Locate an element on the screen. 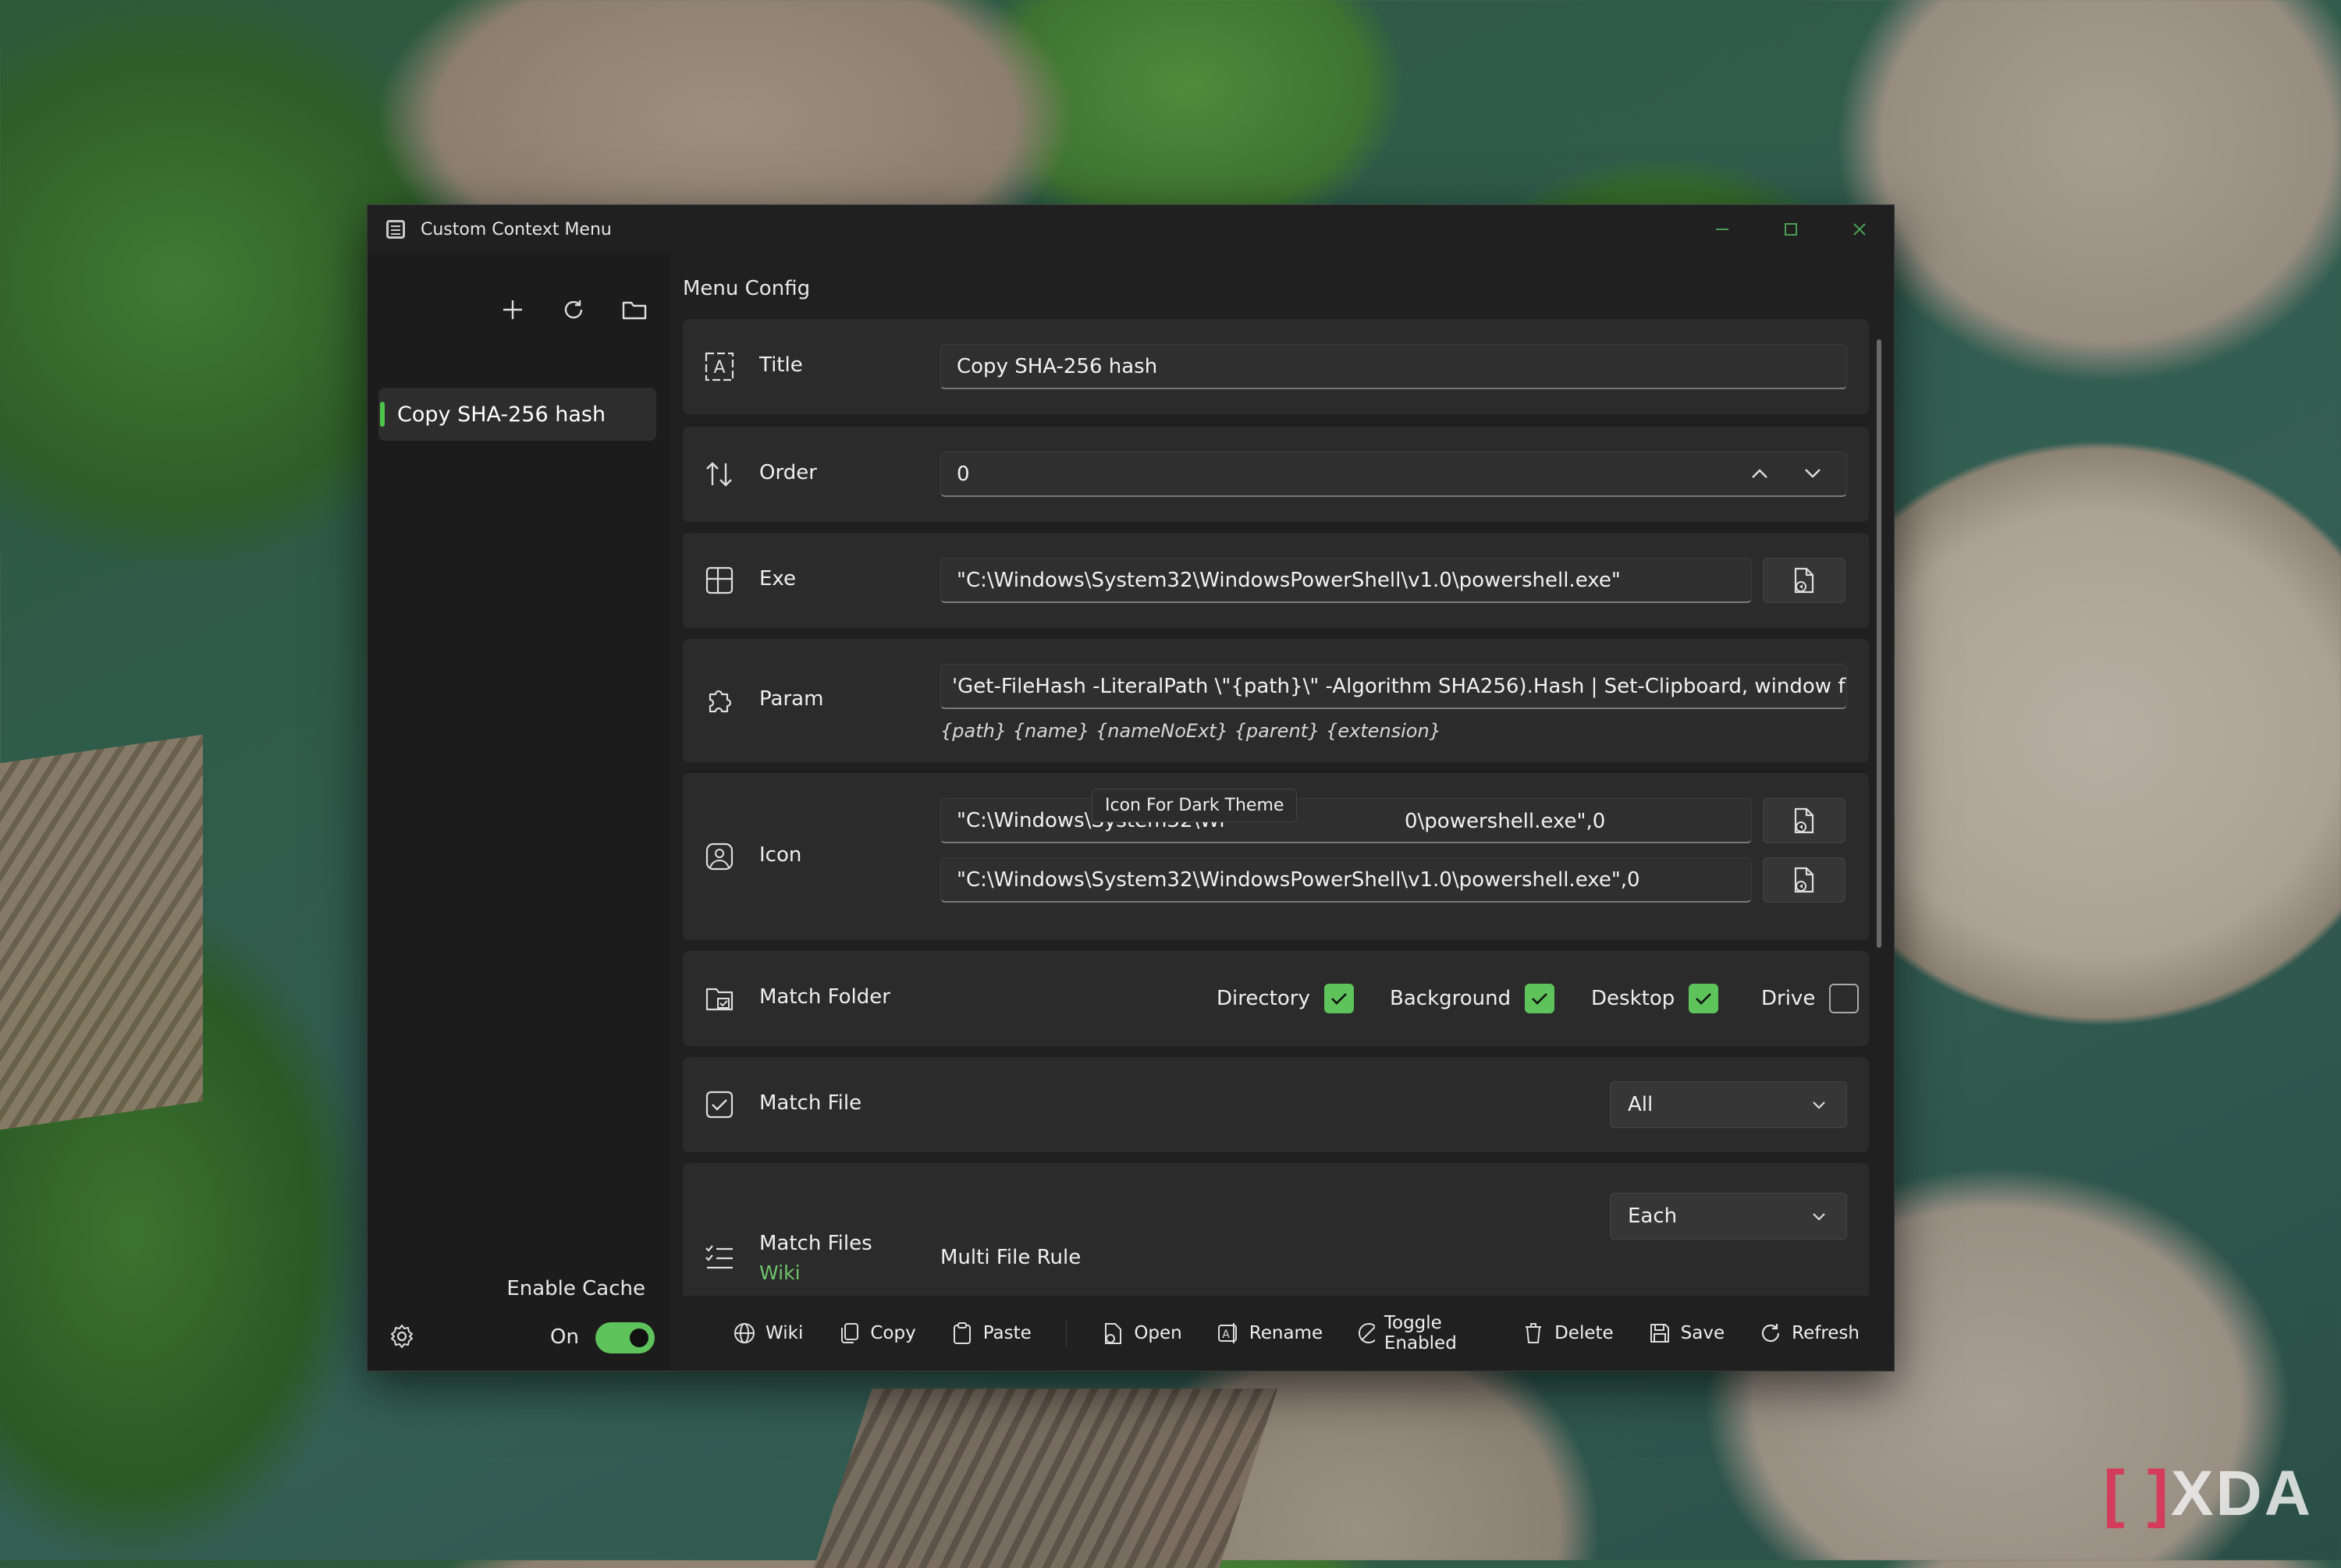  match-files-card: Match Files Wiki Each Multi File Rule is located at coordinates (1276, 1229).